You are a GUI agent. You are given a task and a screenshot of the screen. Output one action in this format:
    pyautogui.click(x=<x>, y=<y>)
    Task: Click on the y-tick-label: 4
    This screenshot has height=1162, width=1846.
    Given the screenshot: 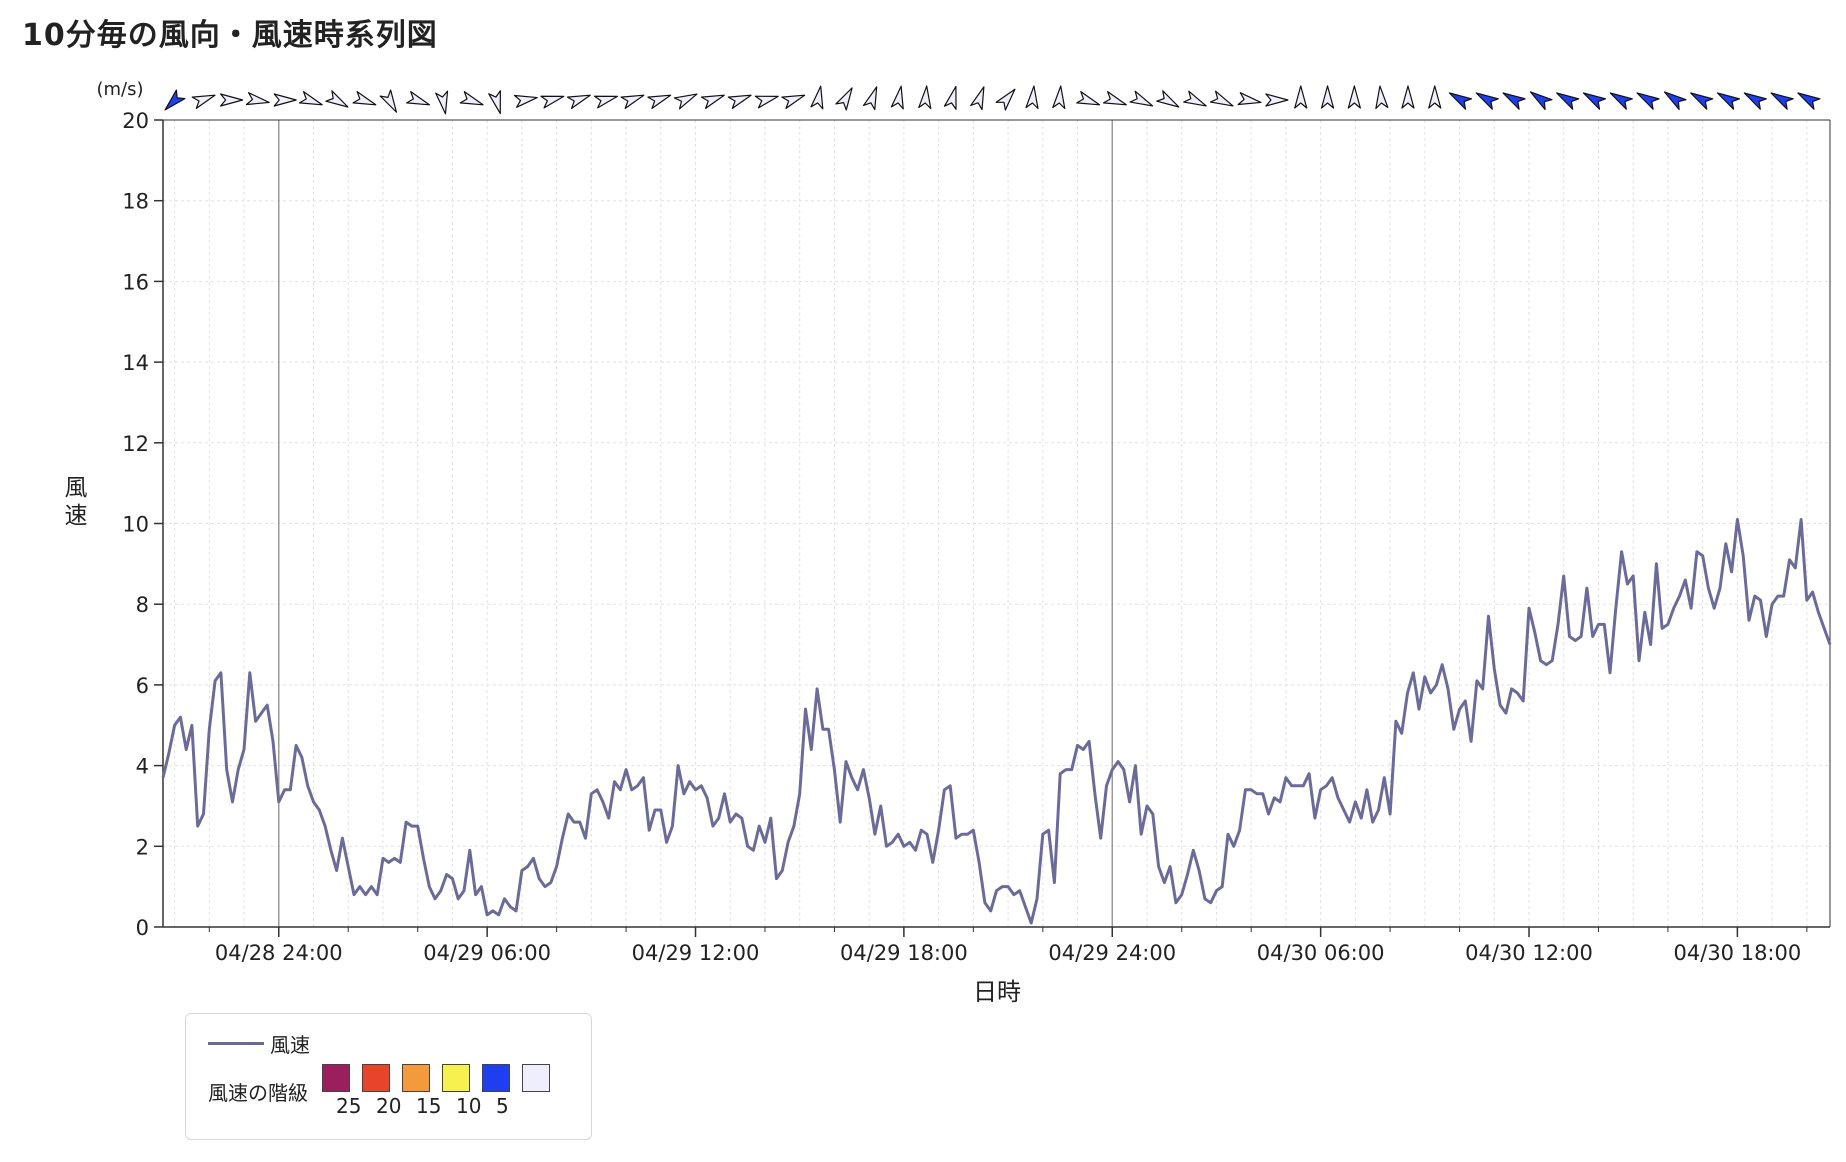 What is the action you would take?
    pyautogui.click(x=142, y=767)
    